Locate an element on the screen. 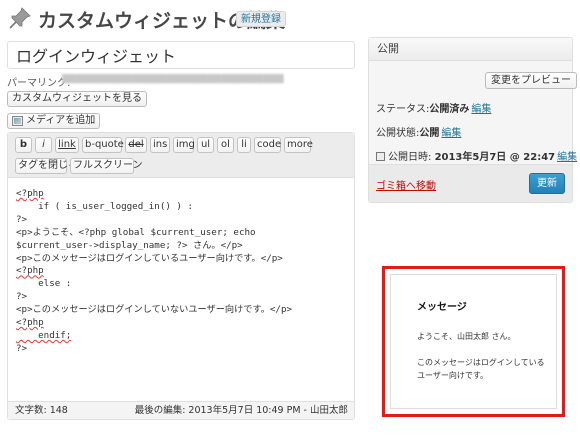 The height and width of the screenshot is (435, 580). code-line: if ( is_user_logged_in() ) : is located at coordinates (105, 206).